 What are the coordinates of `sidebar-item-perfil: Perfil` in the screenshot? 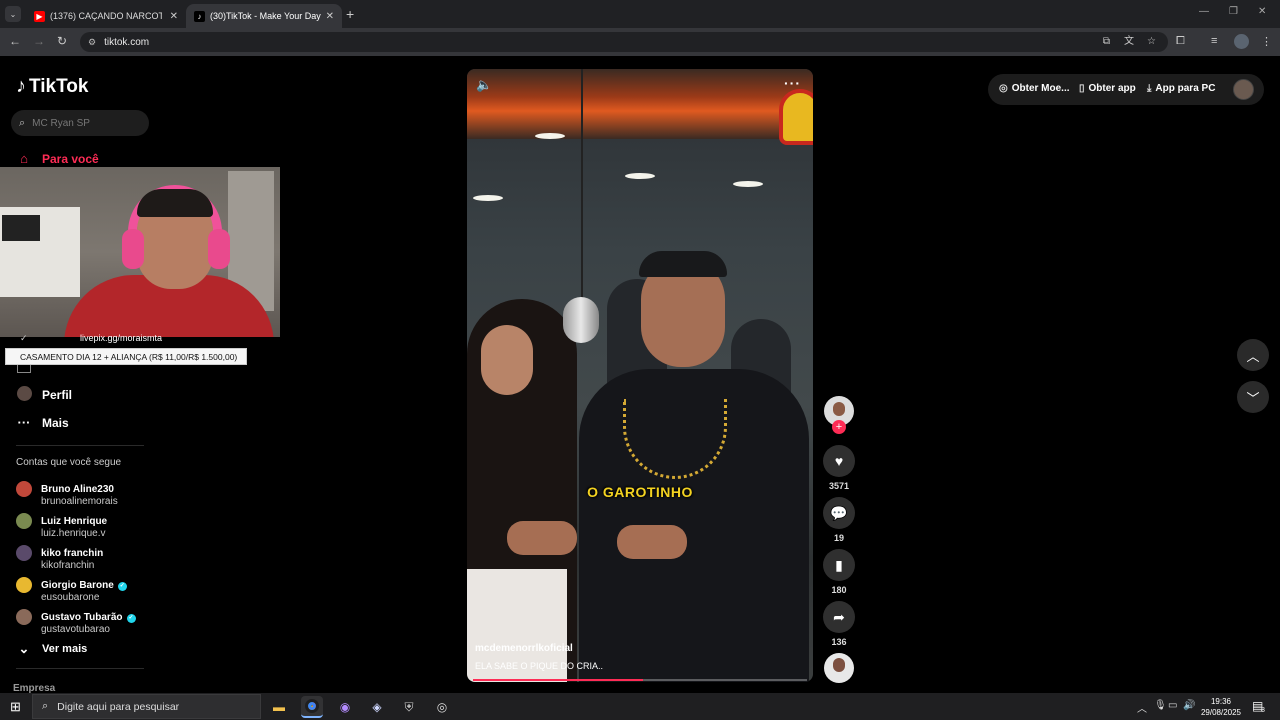 It's located at (44, 395).